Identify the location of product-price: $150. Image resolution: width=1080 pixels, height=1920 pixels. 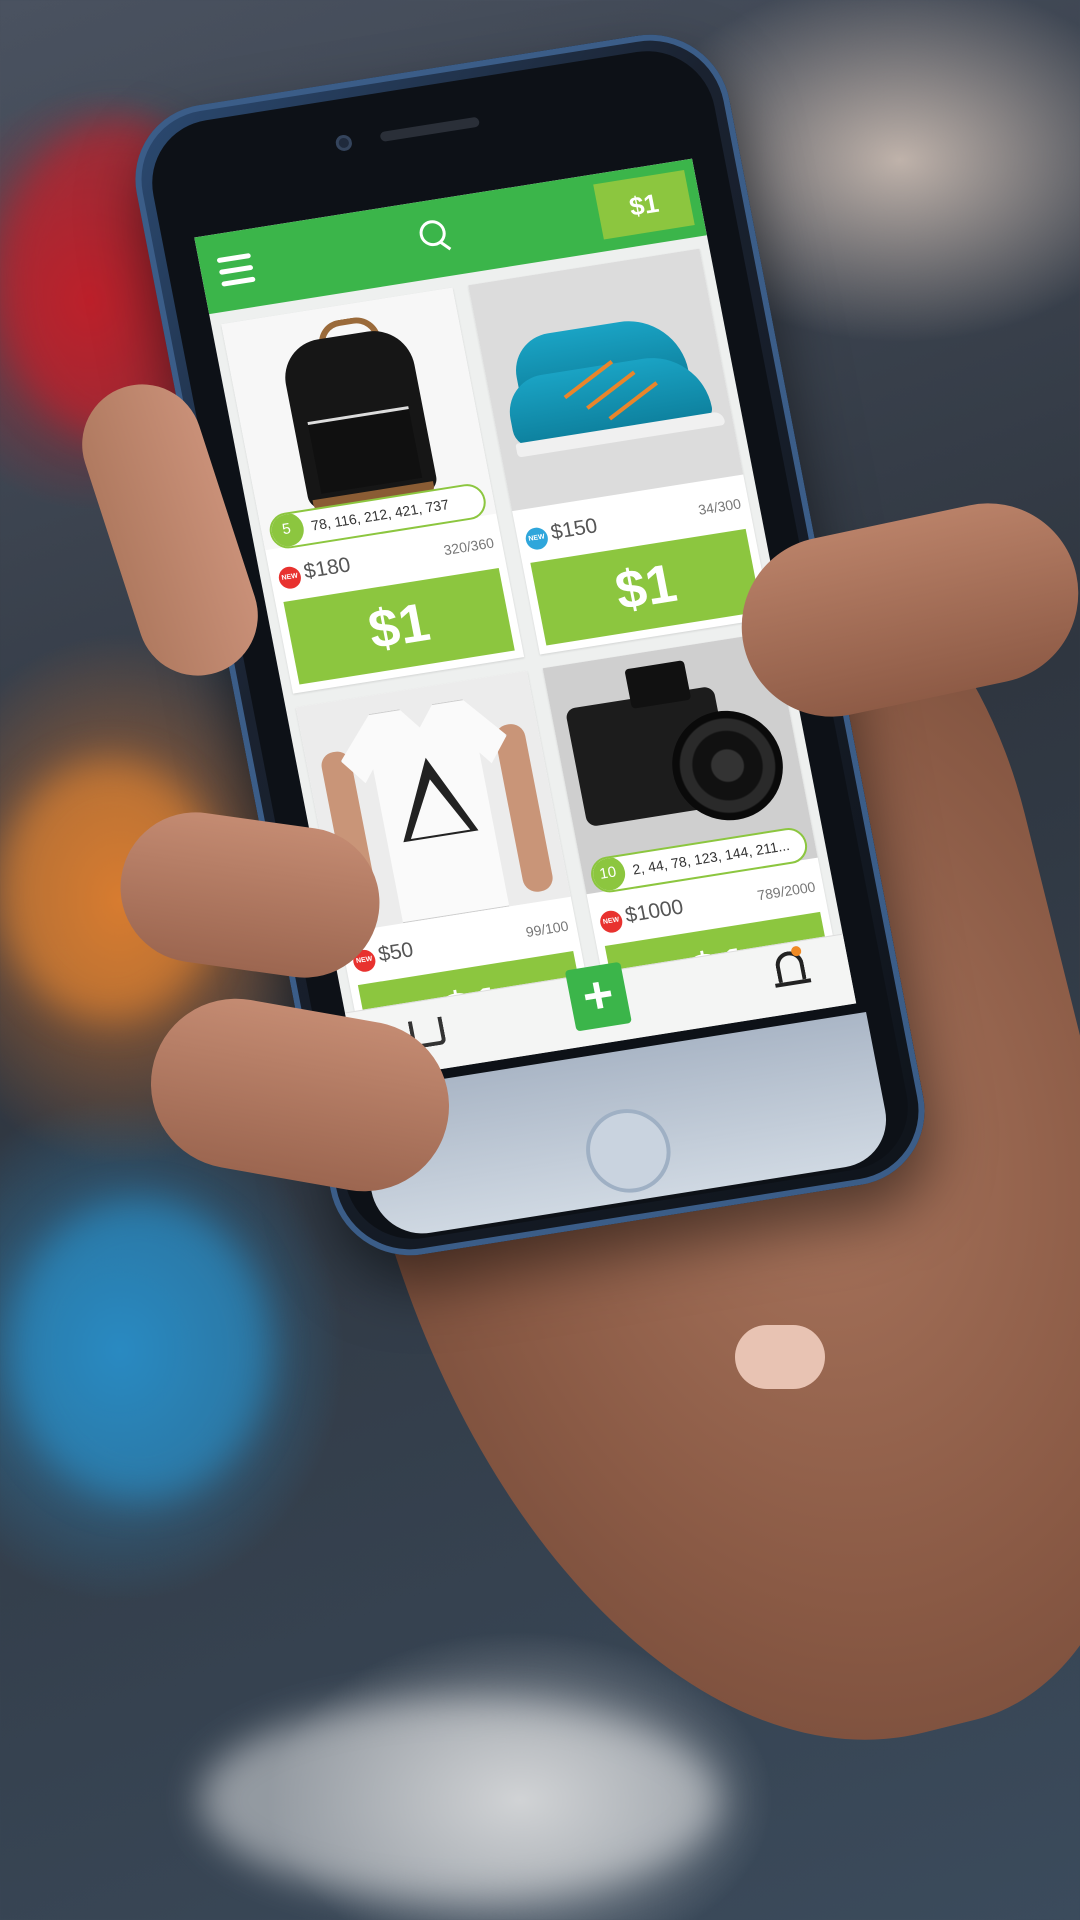
(574, 529).